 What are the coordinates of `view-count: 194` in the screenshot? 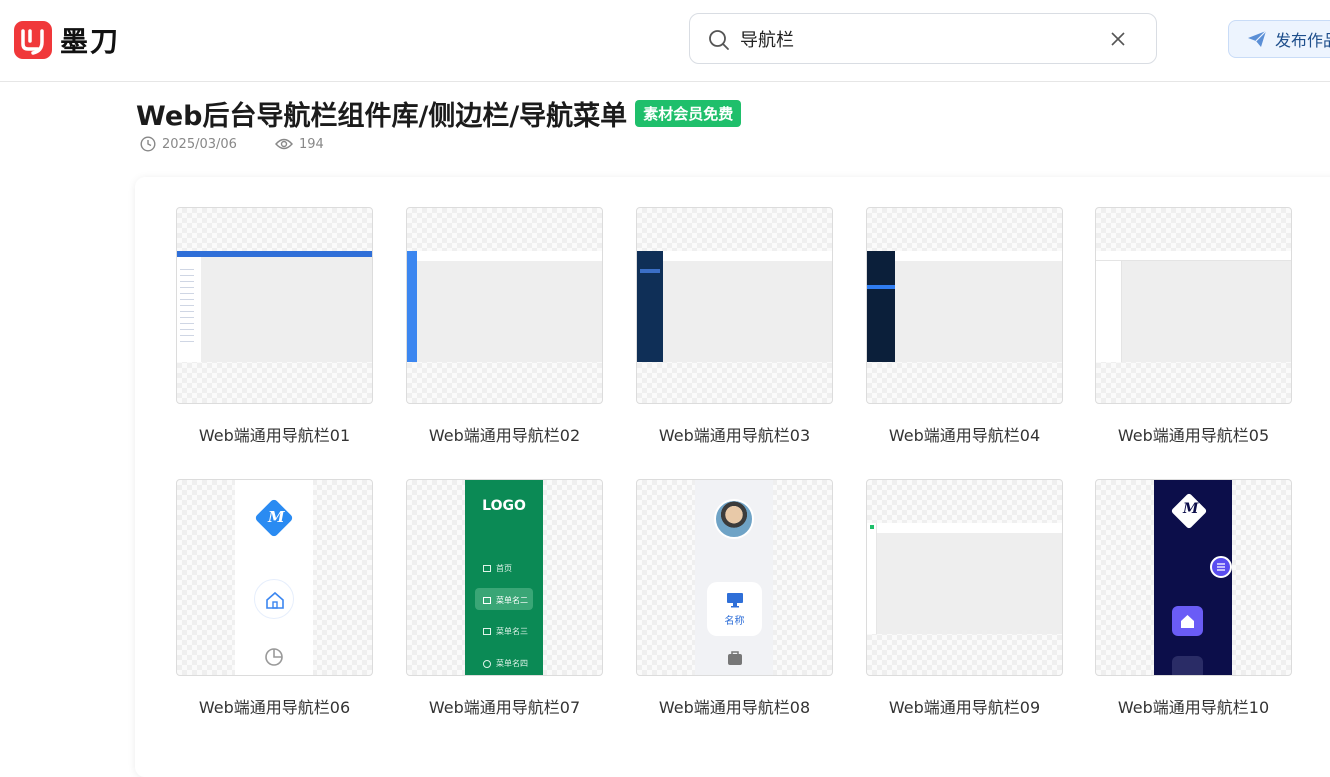 It's located at (311, 144).